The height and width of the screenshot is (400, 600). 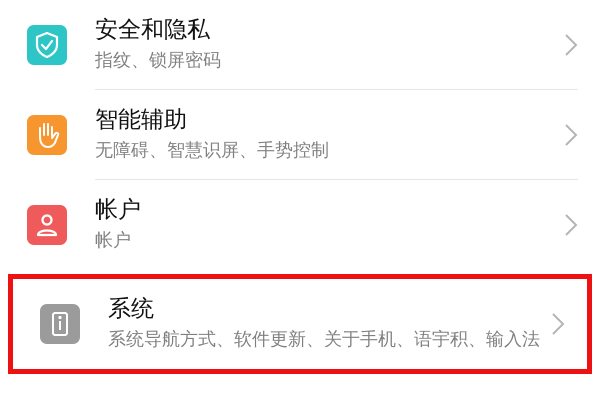 What do you see at coordinates (118, 210) in the screenshot?
I see `row-title: 帐户` at bounding box center [118, 210].